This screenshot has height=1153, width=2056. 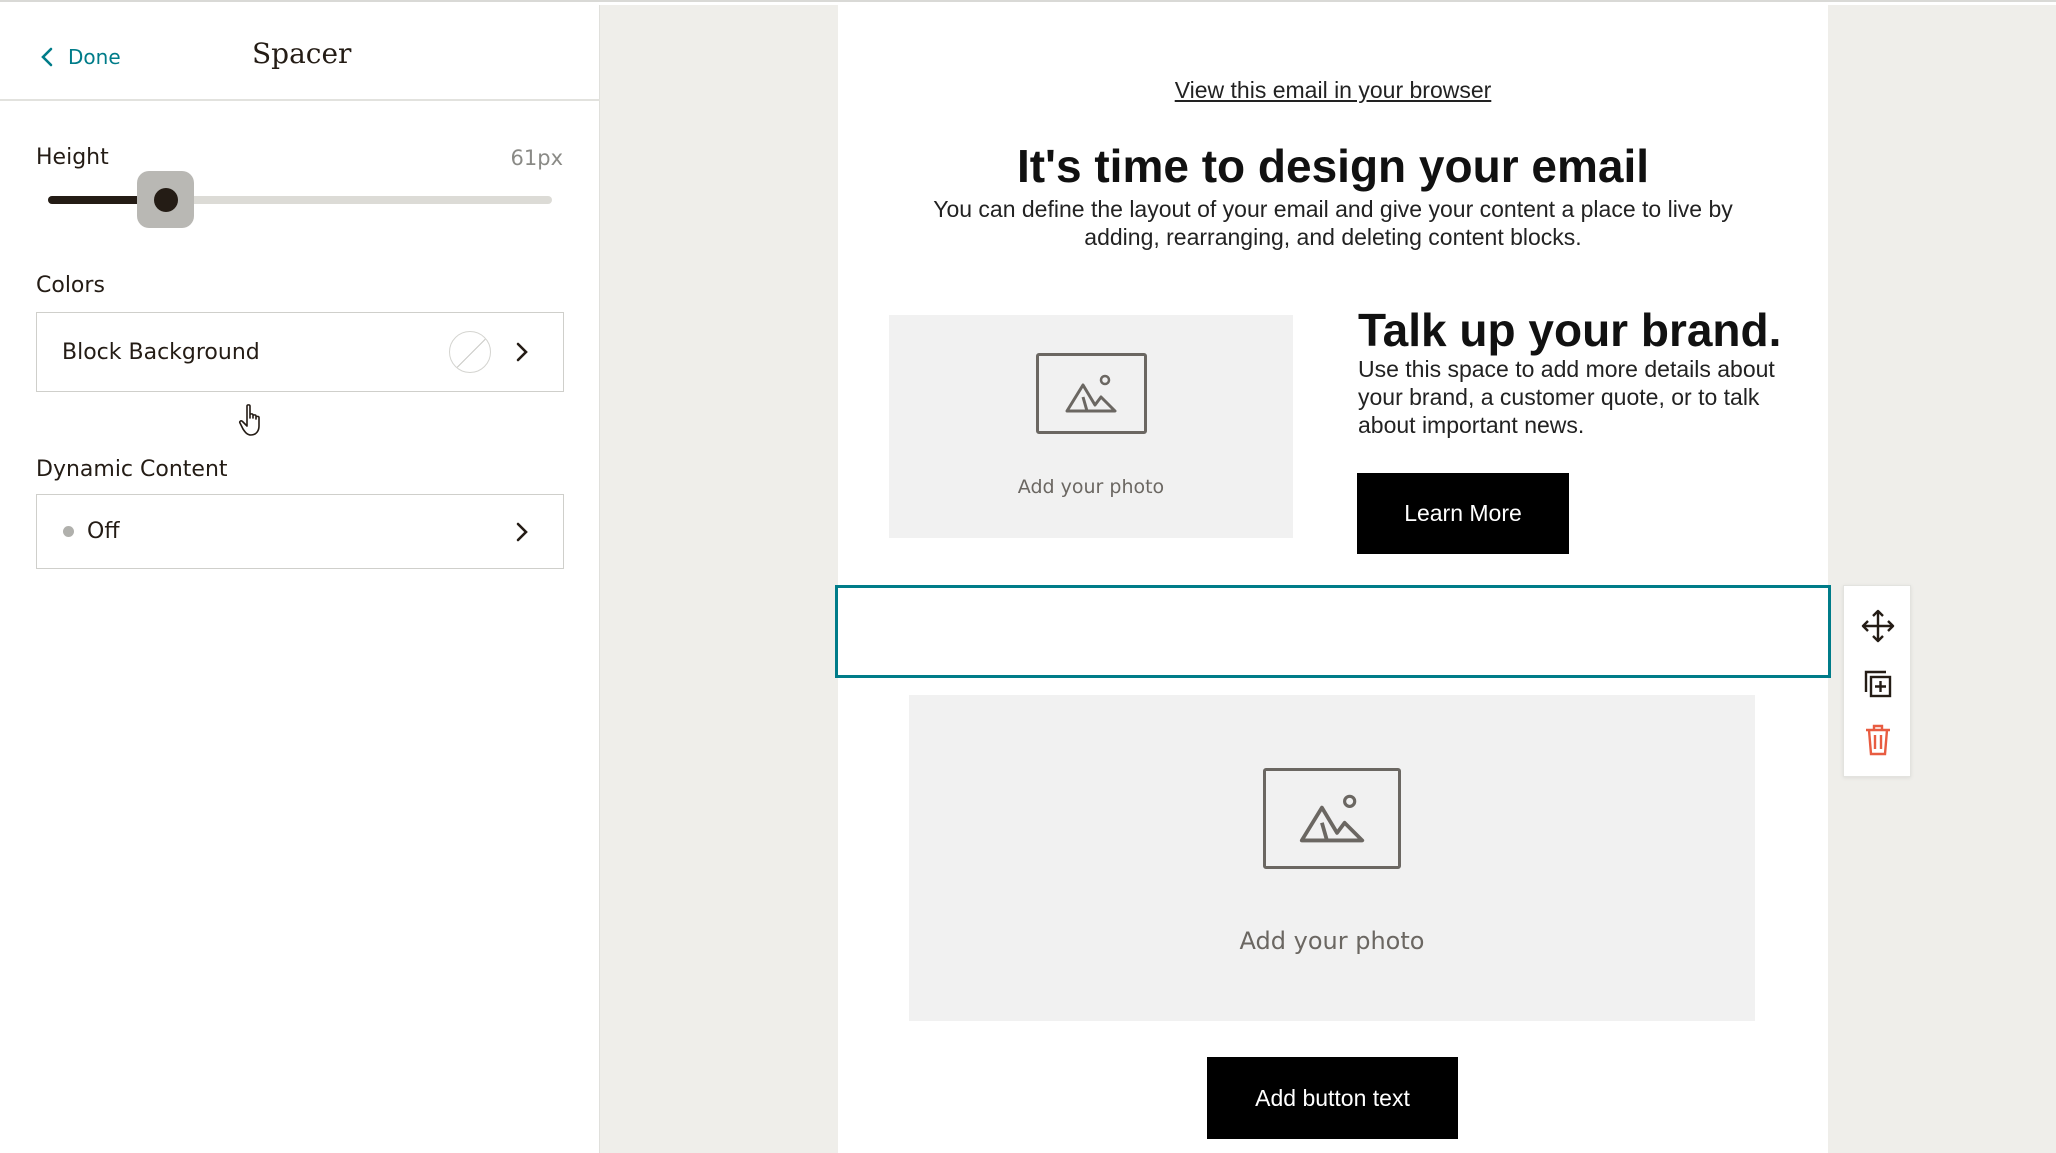 I want to click on height-slider-thumb, so click(x=166, y=200).